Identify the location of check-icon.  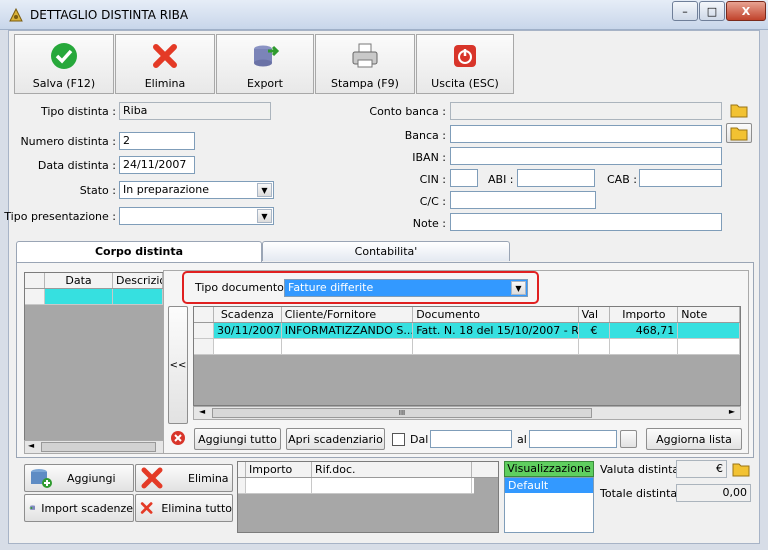
(64, 56).